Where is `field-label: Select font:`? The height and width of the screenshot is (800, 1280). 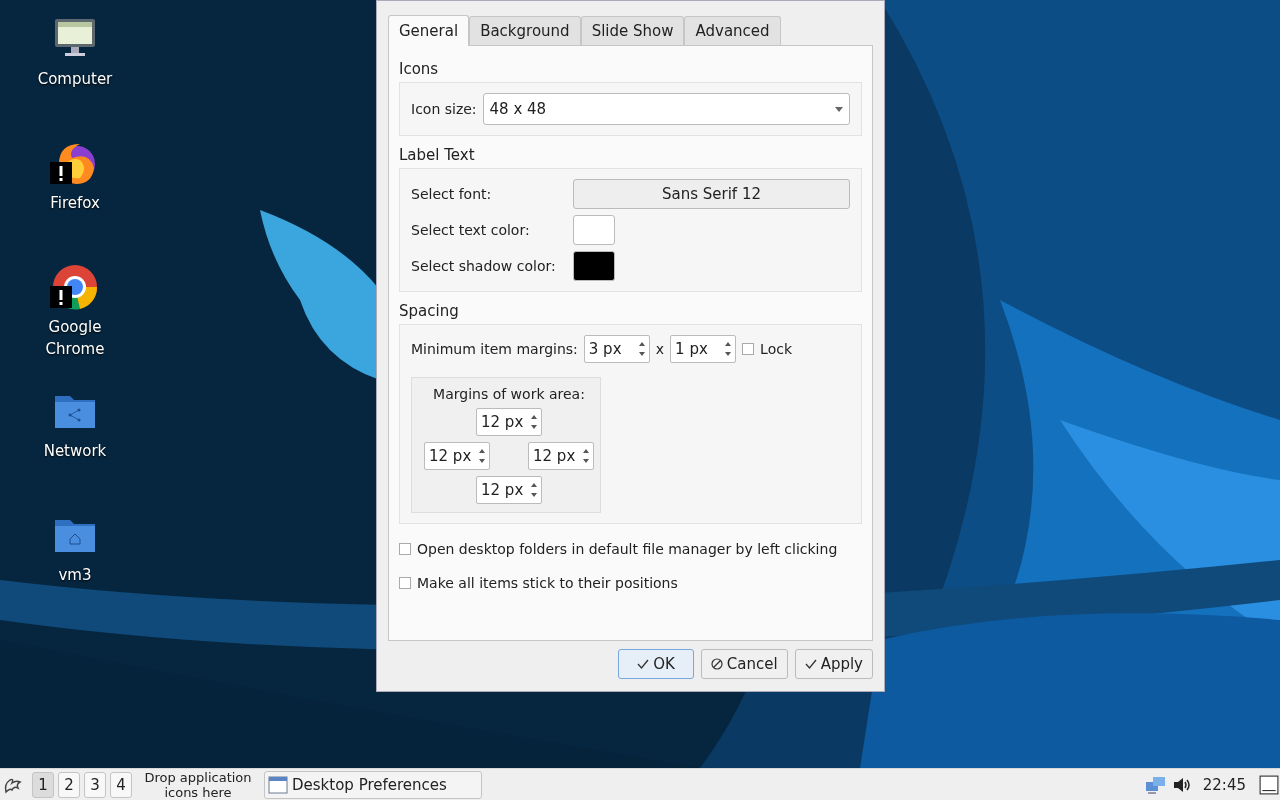 field-label: Select font: is located at coordinates (452, 194).